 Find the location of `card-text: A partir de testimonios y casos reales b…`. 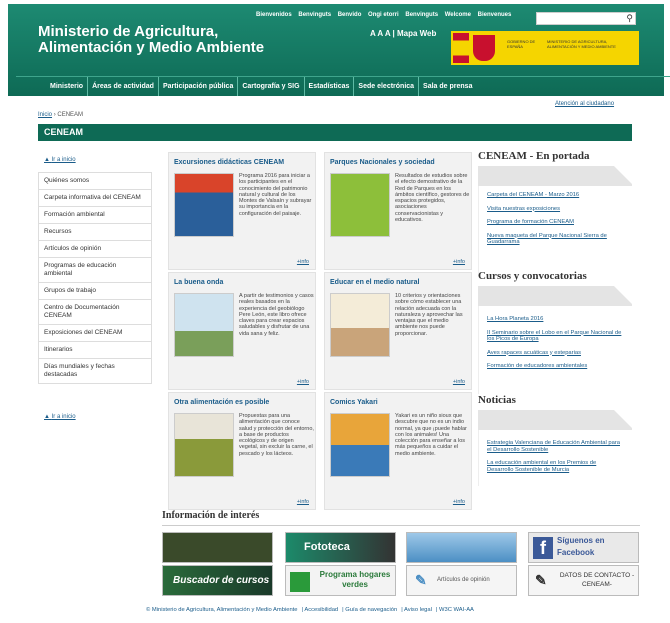

card-text: A partir de testimonios y casos reales b… is located at coordinates (276, 315).